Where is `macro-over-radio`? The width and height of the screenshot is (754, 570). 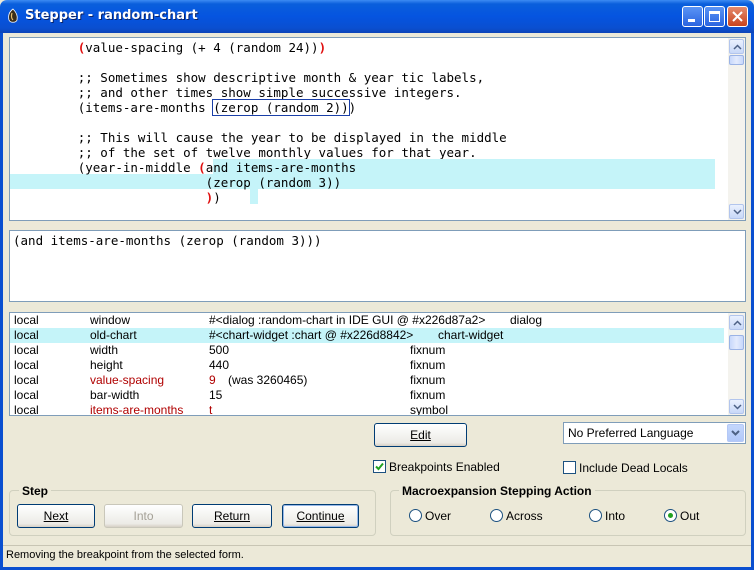 macro-over-radio is located at coordinates (415, 515).